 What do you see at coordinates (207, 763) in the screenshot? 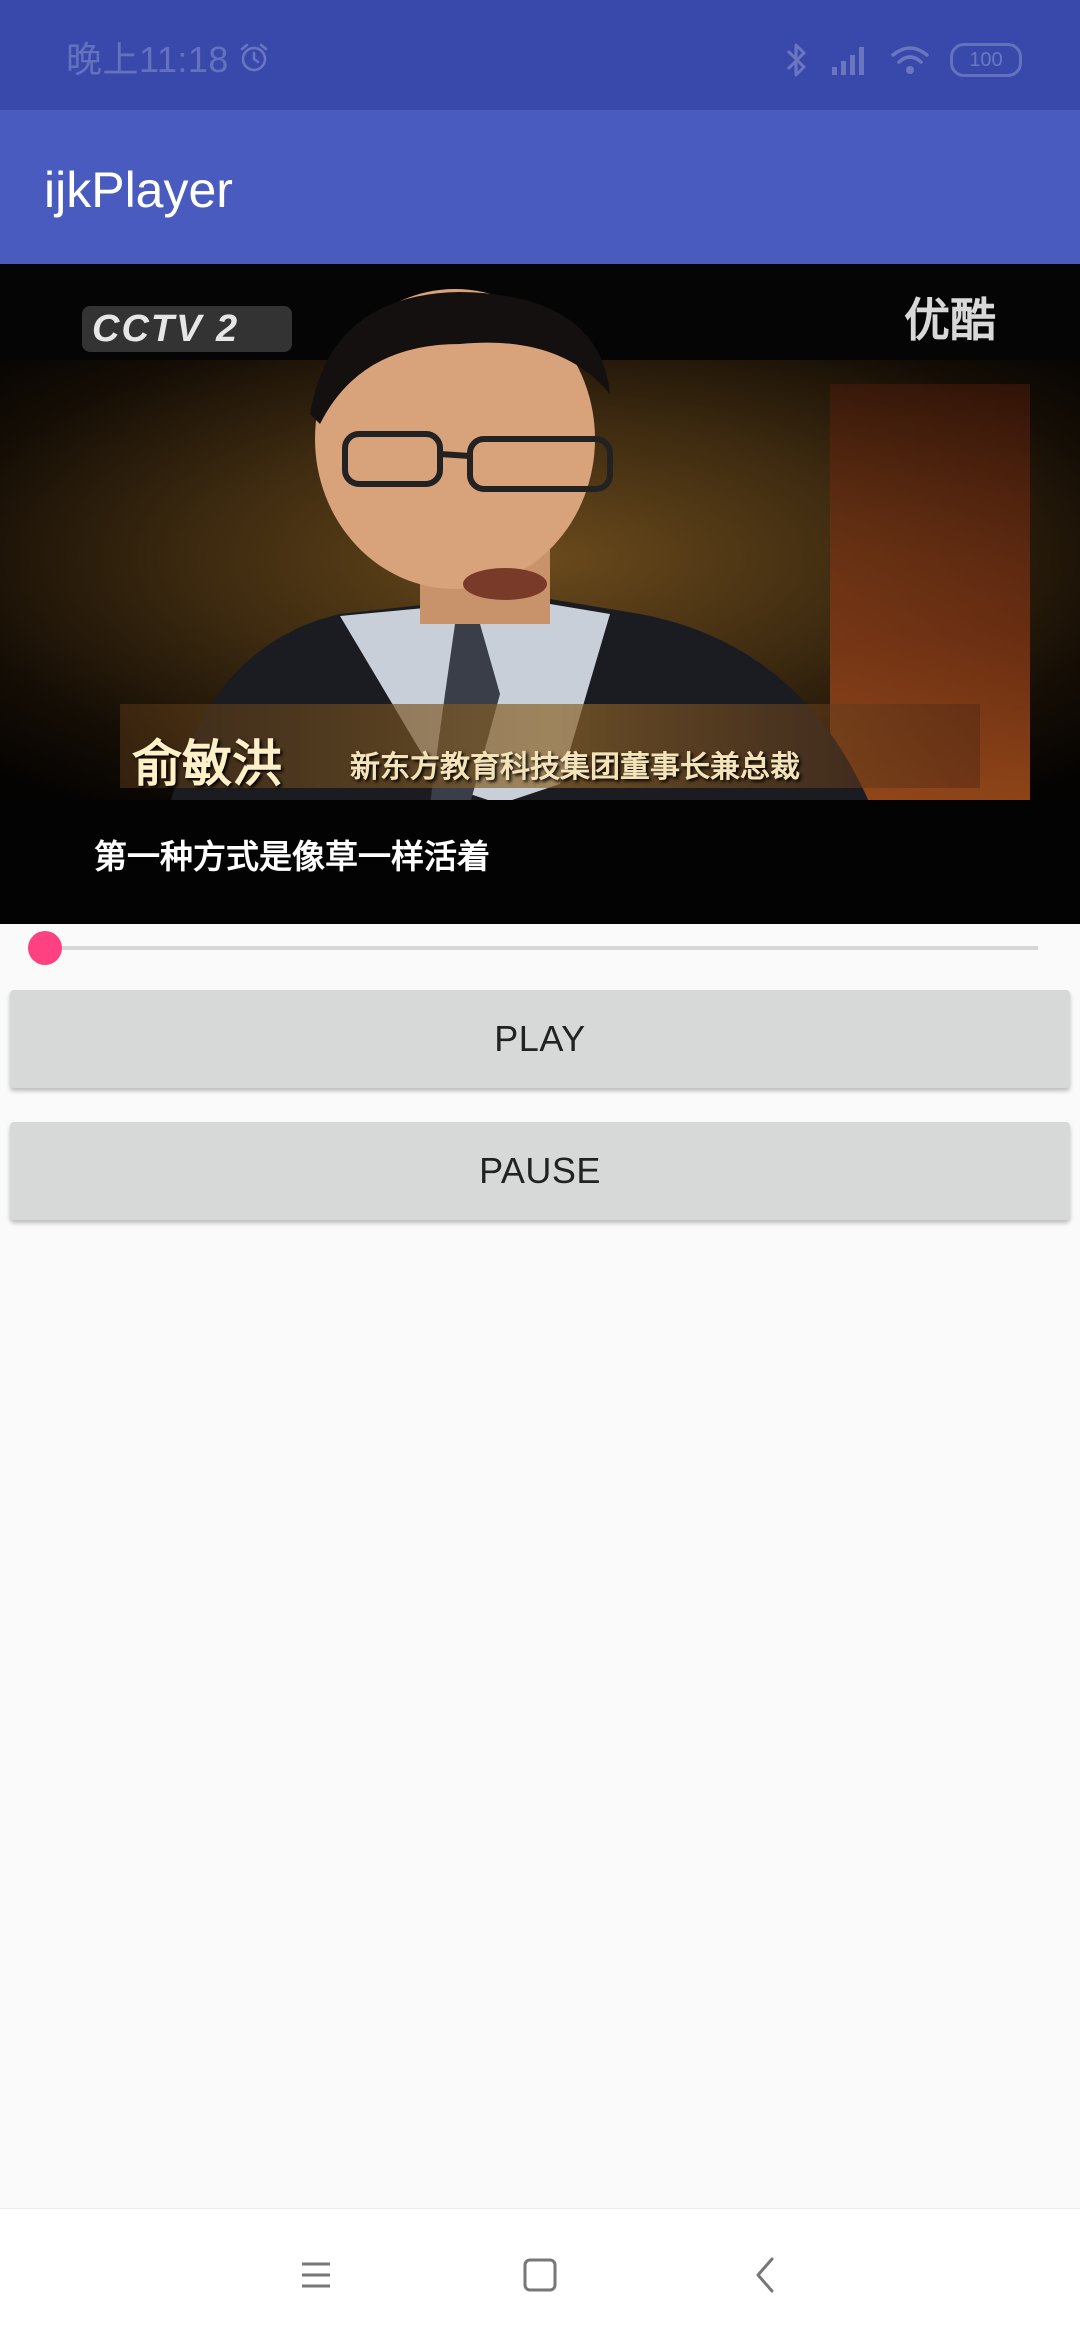
I see `caption-name: 俞敏洪` at bounding box center [207, 763].